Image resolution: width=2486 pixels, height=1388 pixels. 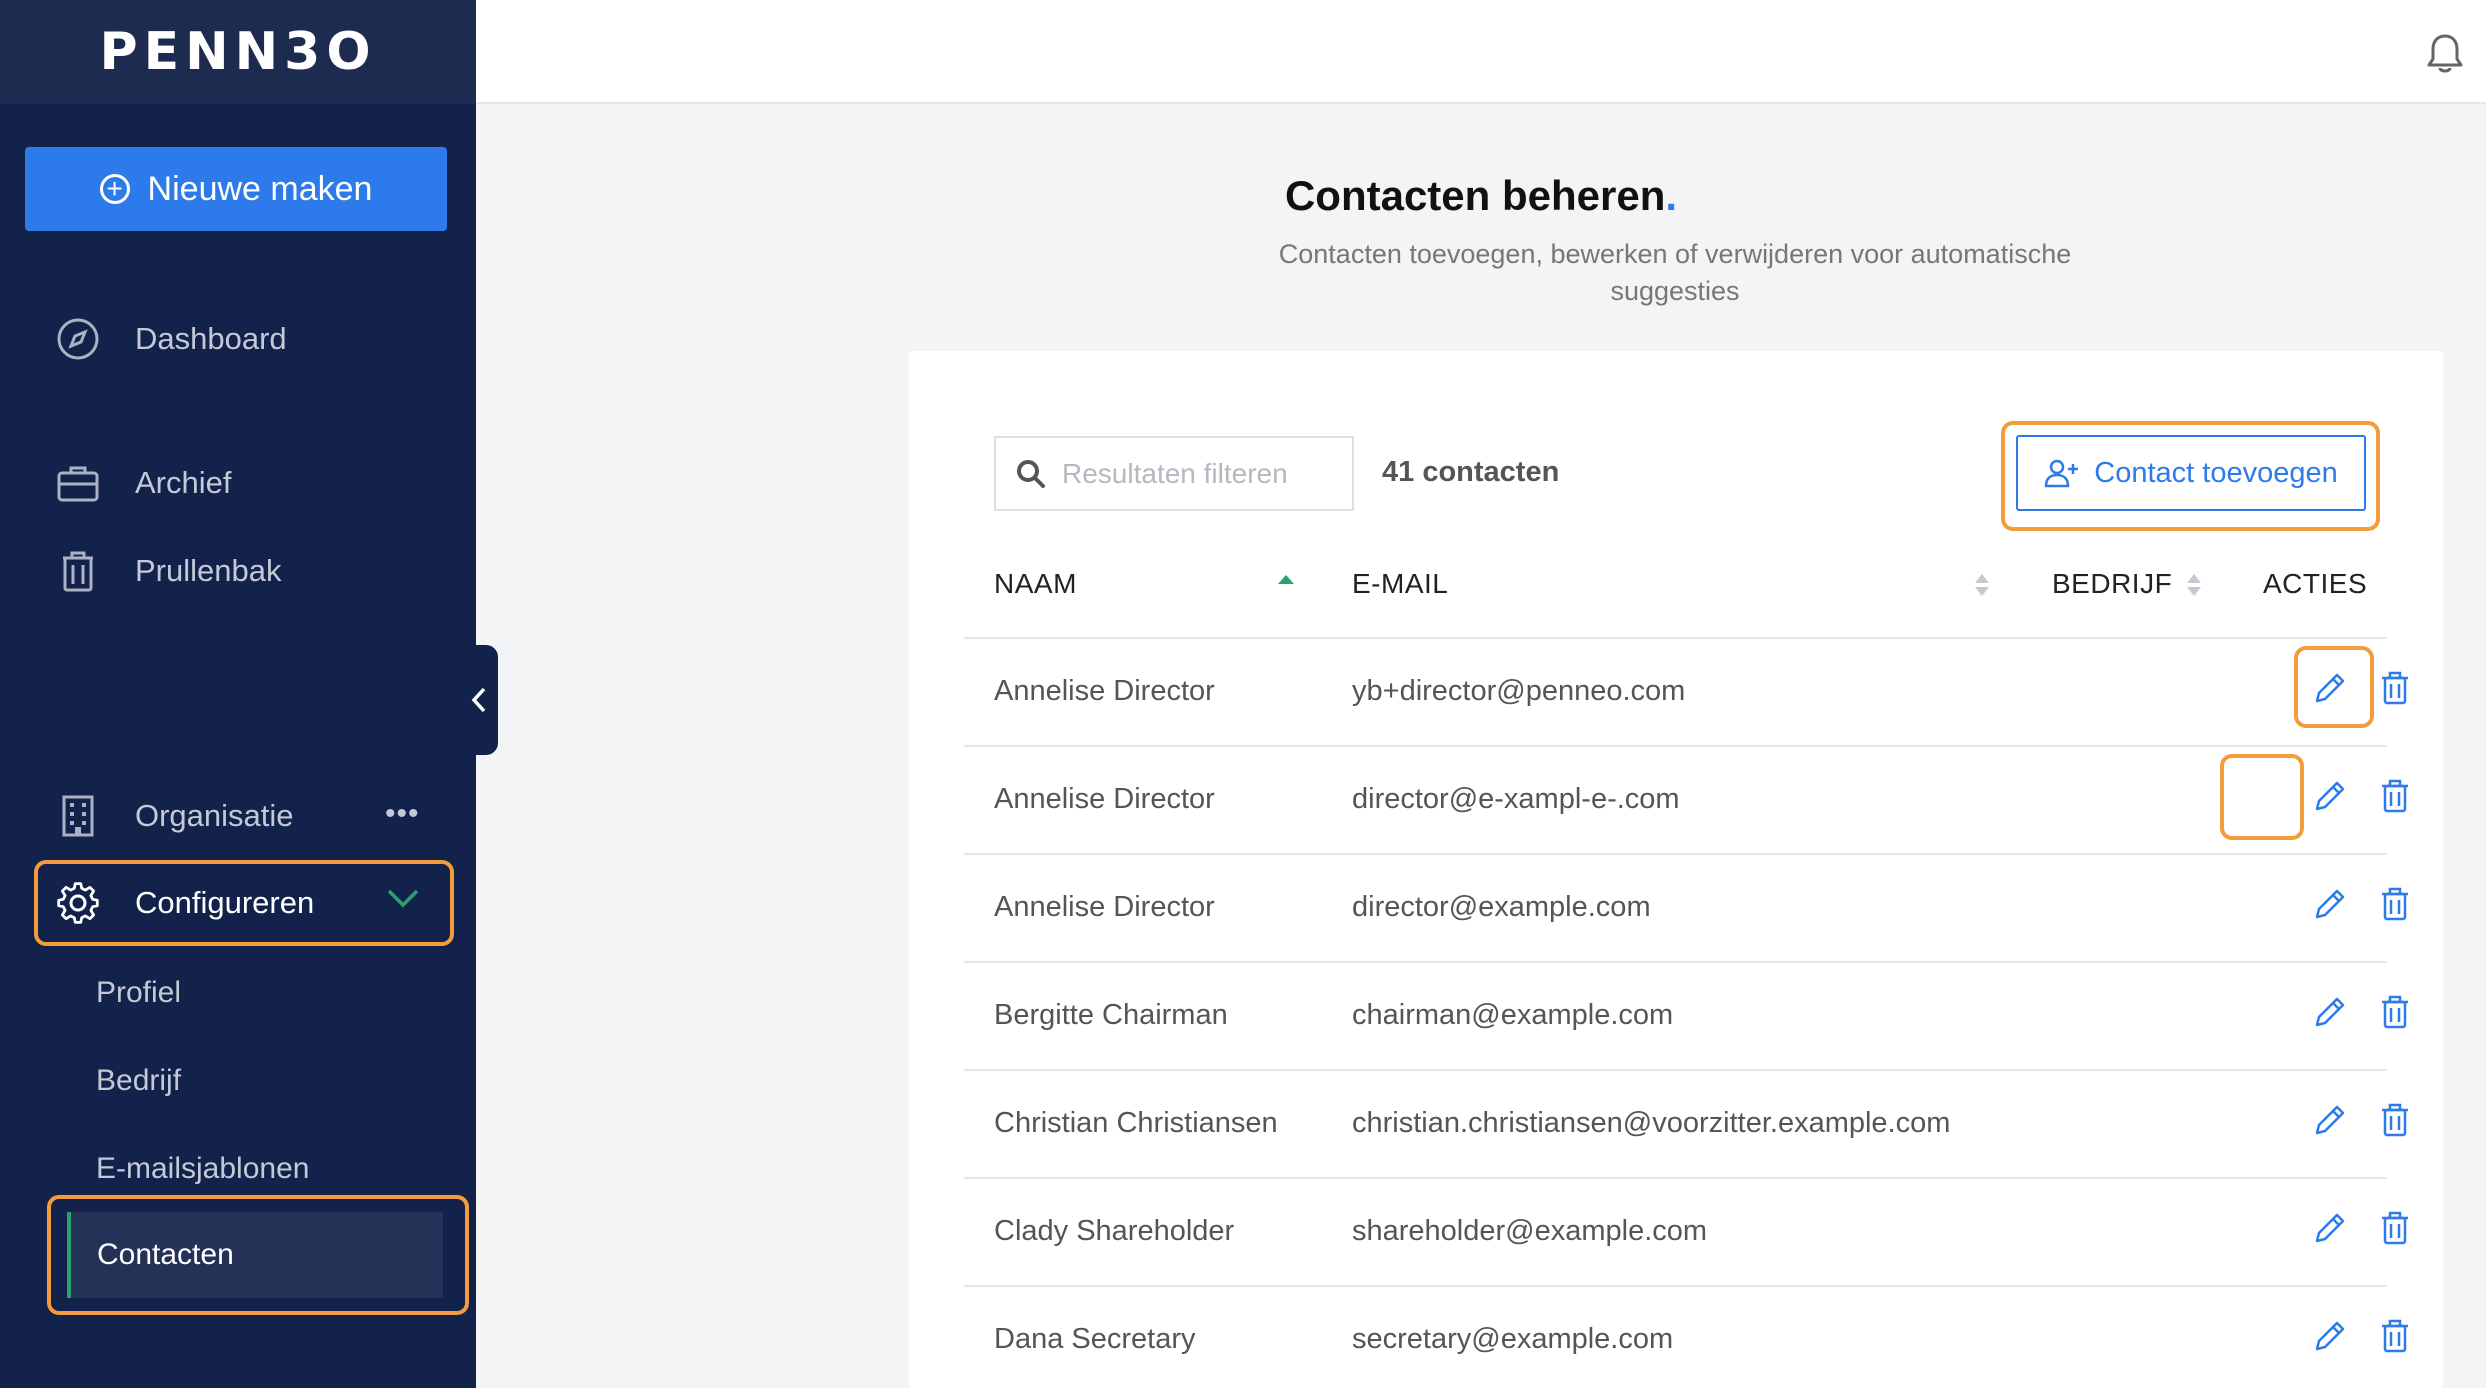 I want to click on sidebar-subitem-label: Contacten, so click(x=165, y=1254).